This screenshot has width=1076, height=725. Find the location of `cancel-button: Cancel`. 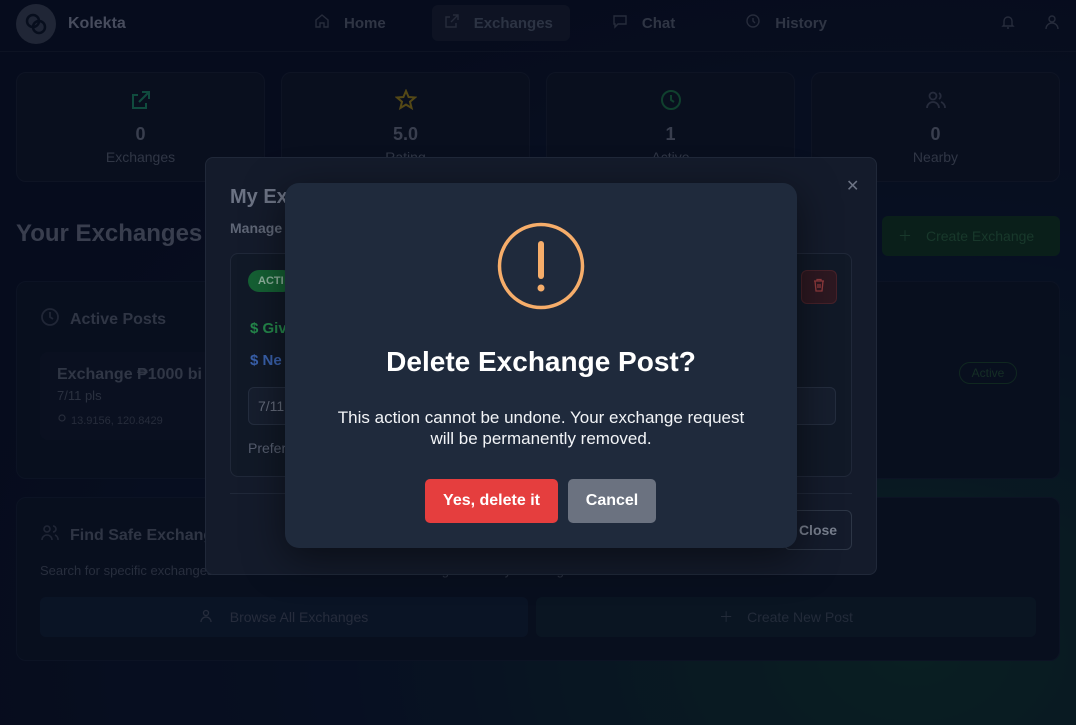

cancel-button: Cancel is located at coordinates (612, 501).